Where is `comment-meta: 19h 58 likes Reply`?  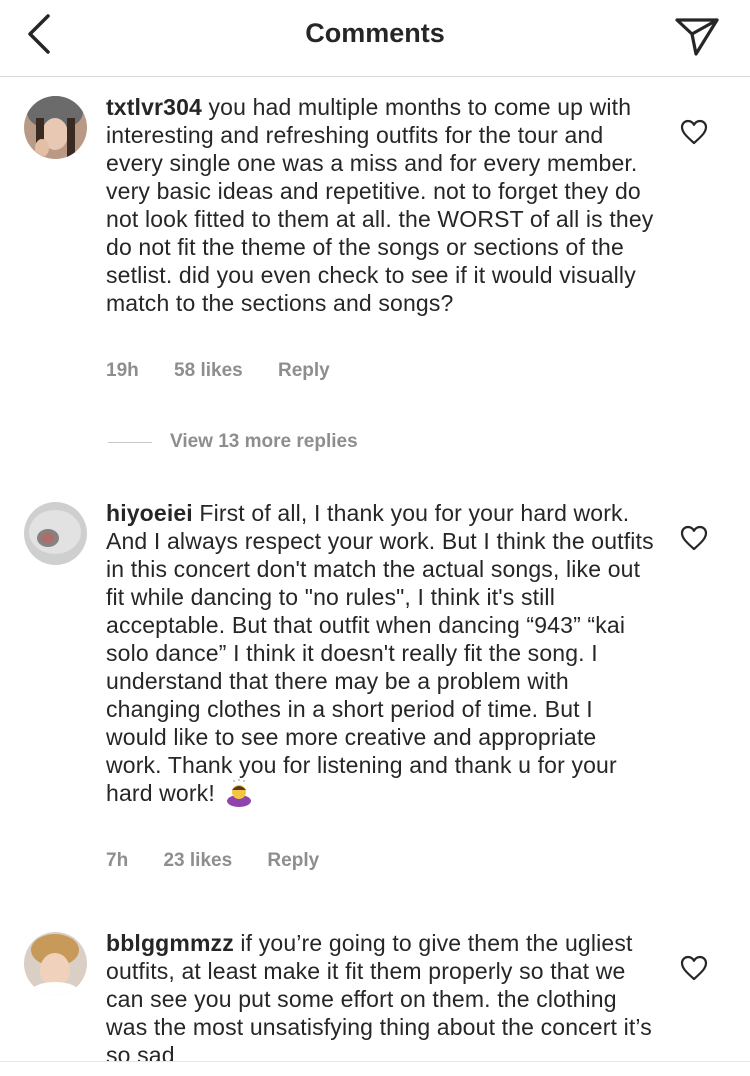
comment-meta: 19h 58 likes Reply is located at coordinates (233, 371).